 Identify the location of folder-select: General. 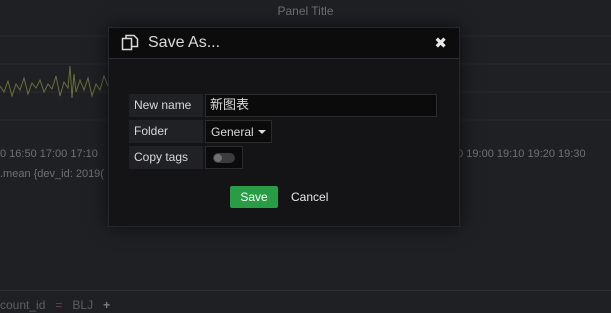
(238, 131).